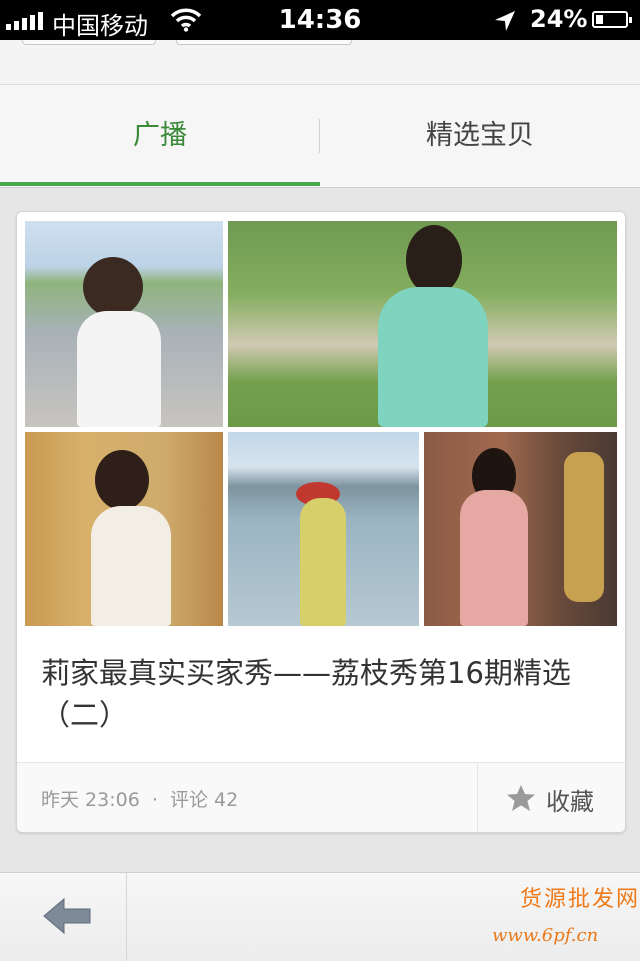  What do you see at coordinates (320, 916) in the screenshot?
I see `bottom-toolbar: 货源批发网 www.6pf.cn` at bounding box center [320, 916].